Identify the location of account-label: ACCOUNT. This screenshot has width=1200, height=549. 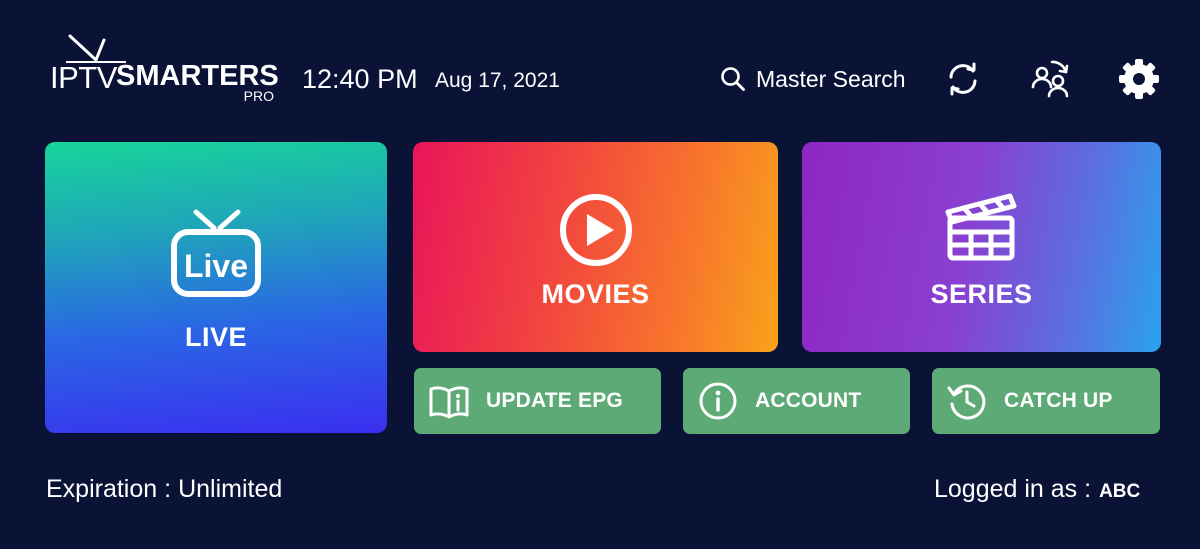
(808, 400).